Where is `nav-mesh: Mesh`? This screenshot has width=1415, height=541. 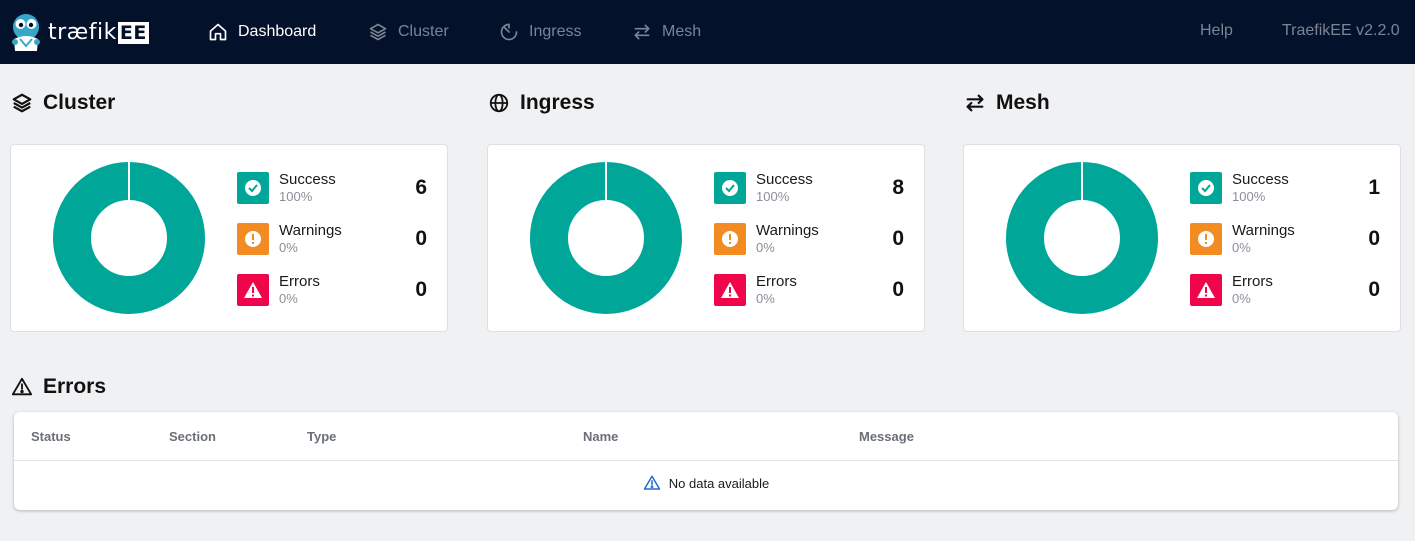
nav-mesh: Mesh is located at coordinates (666, 32).